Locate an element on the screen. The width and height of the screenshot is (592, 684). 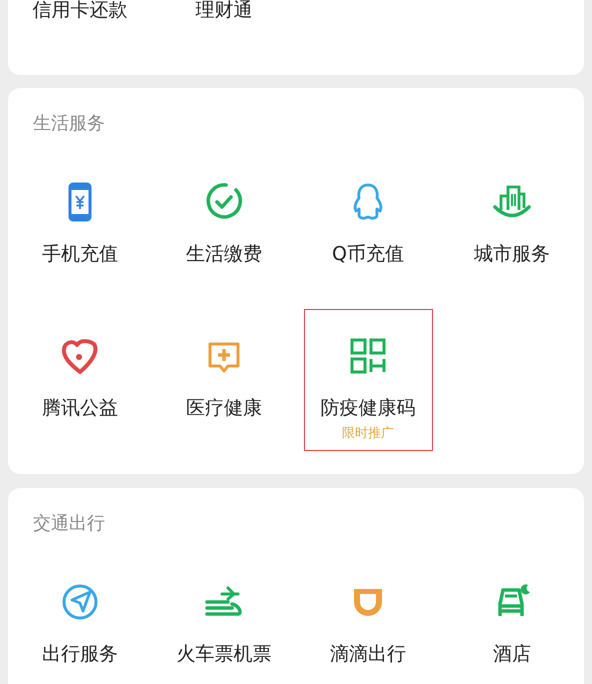
service-item: 生活缴费 is located at coordinates (224, 226).